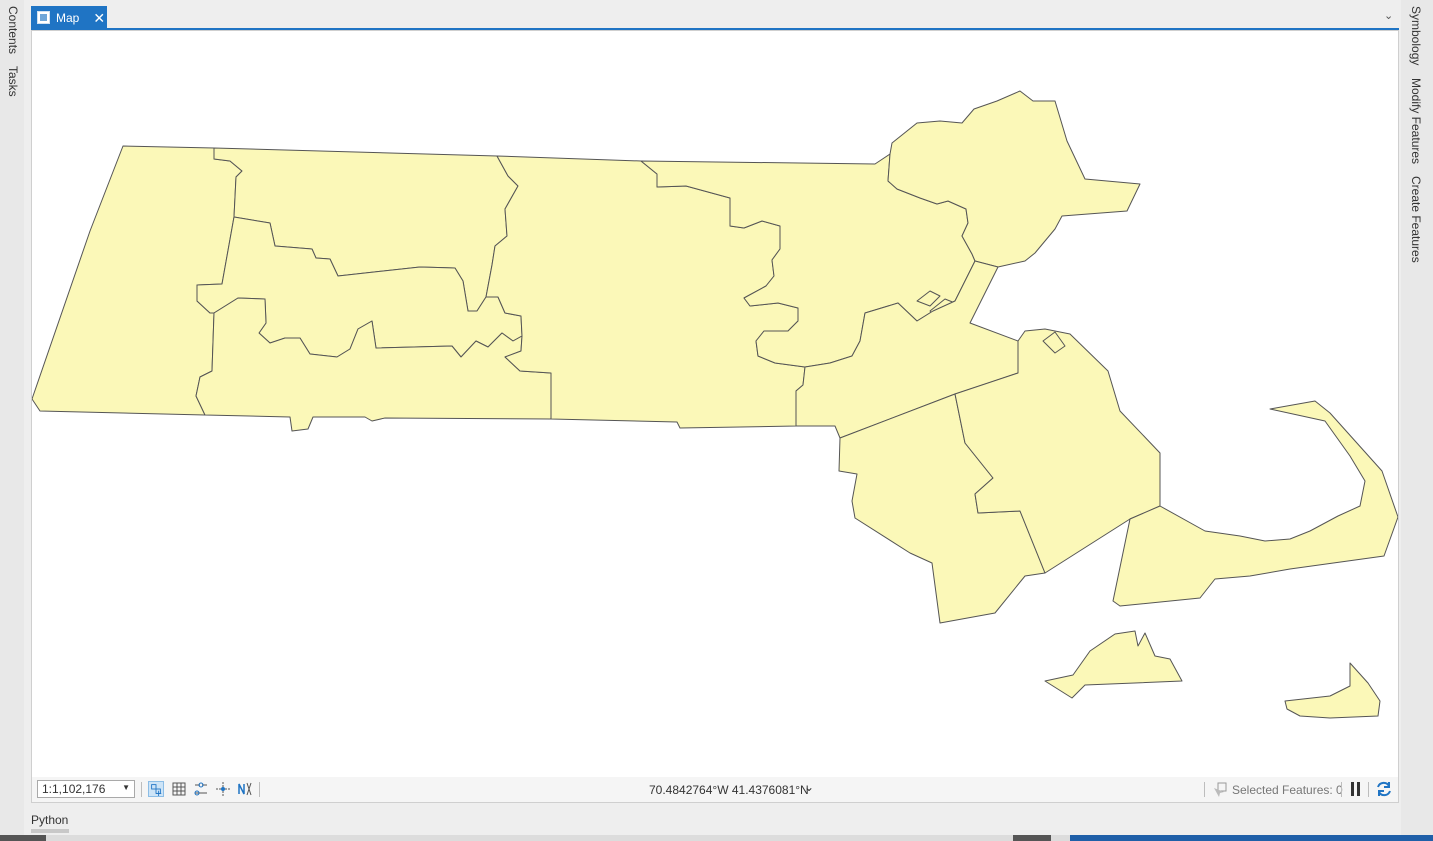 The image size is (1433, 841). Describe the element at coordinates (1220, 789) in the screenshot. I see `selection-icon` at that location.